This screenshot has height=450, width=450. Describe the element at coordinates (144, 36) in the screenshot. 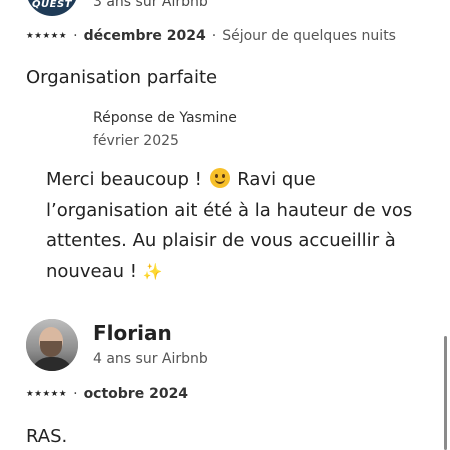

I see `review-date: décembre 2024` at that location.